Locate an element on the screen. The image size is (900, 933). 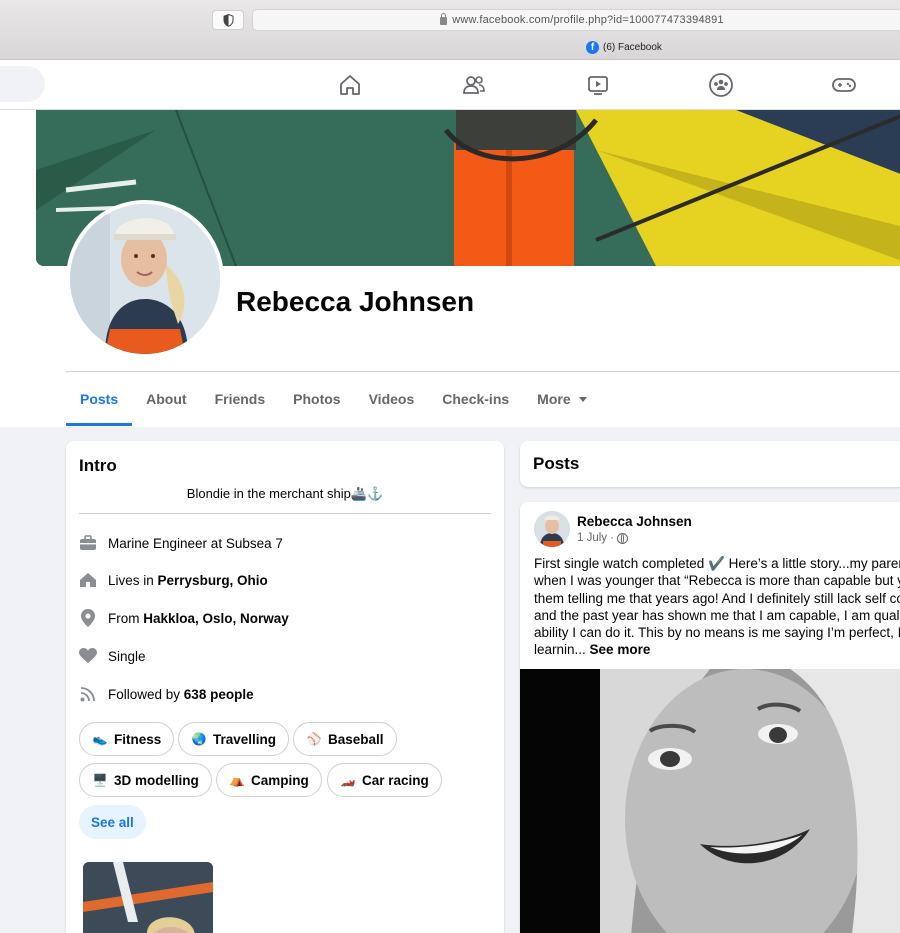
hobby-chip-car-racing: 🏎️ Car racing is located at coordinates (384, 780).